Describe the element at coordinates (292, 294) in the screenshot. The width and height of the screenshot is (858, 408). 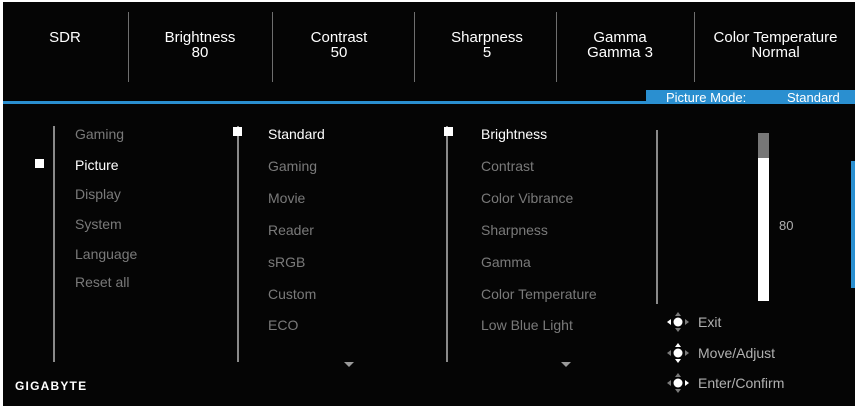
I see `picture-mode-custom: Custom` at that location.